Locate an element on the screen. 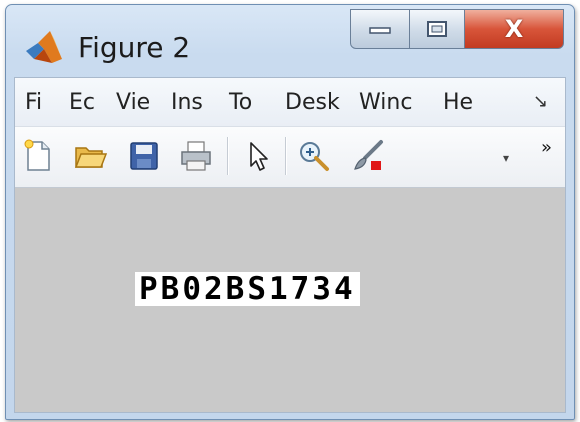  brush-dropdown-icon: ▾ is located at coordinates (506, 158).